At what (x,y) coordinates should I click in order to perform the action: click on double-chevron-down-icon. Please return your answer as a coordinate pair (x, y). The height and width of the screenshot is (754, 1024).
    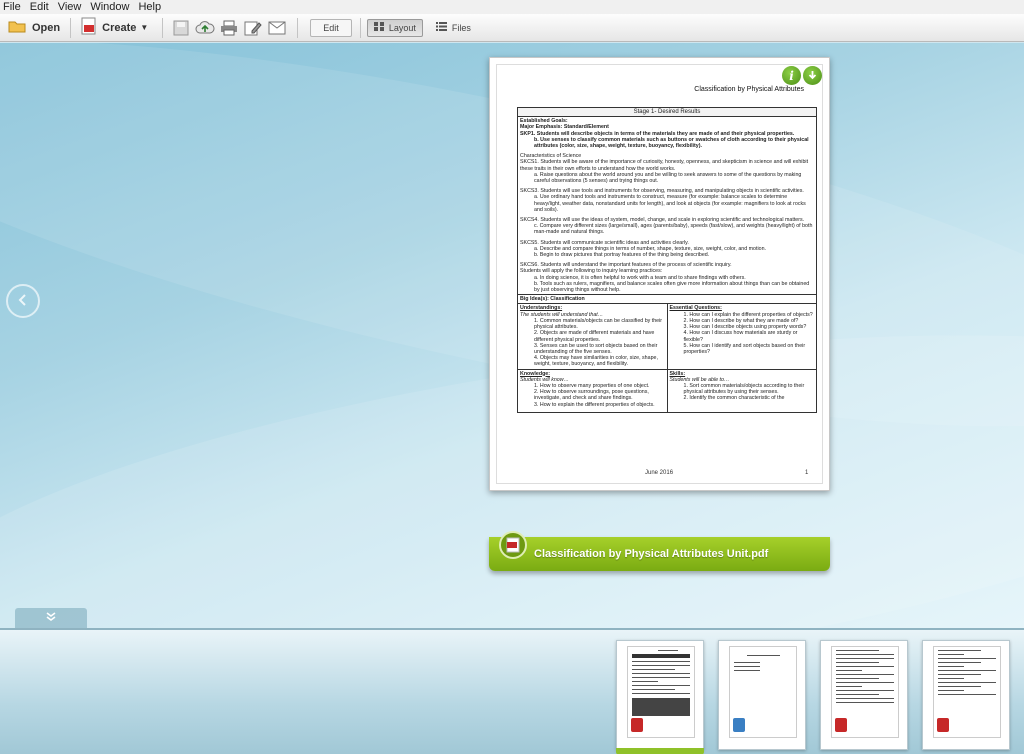
    Looking at the image, I should click on (51, 618).